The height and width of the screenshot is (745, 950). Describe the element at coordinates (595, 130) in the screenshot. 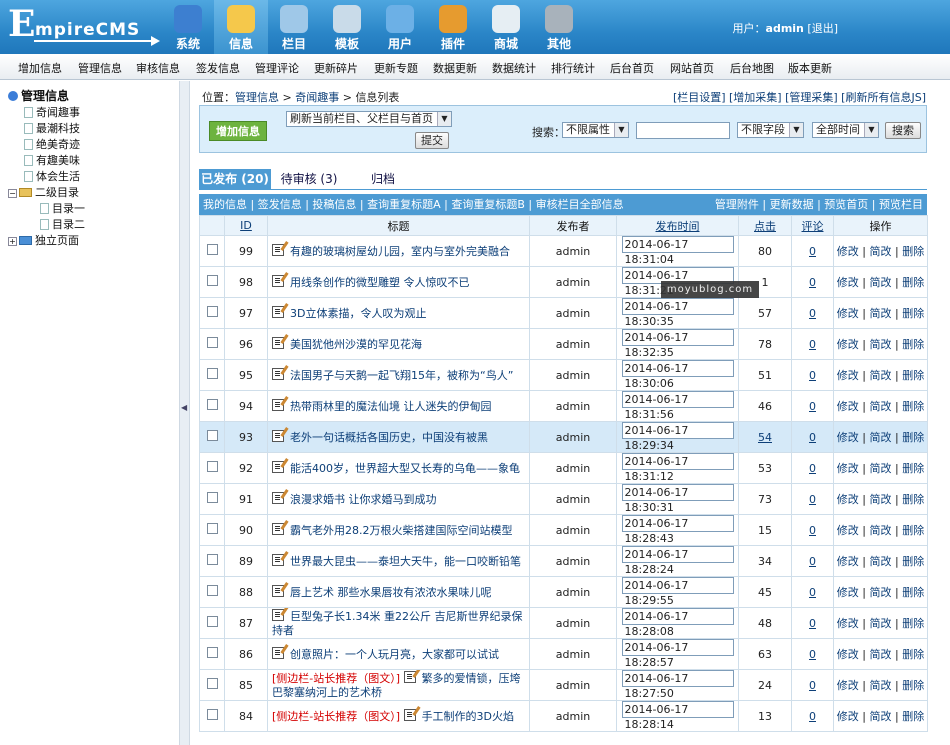

I see `attr-select: 不限属性 ▼` at that location.